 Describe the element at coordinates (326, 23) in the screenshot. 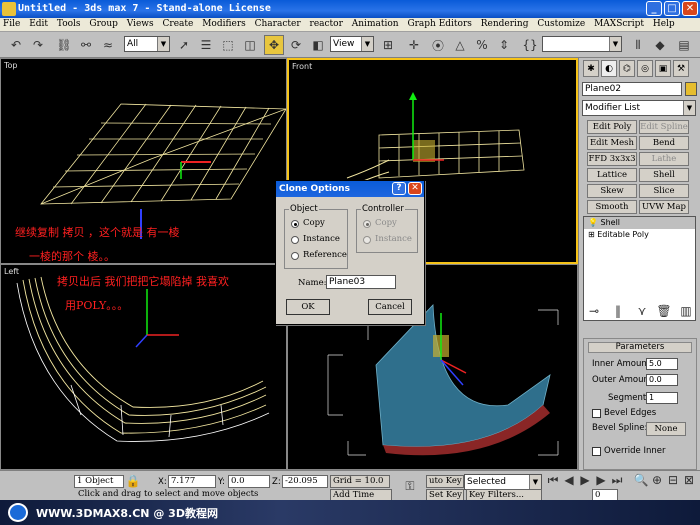

I see `menu-reactor: reactor` at that location.